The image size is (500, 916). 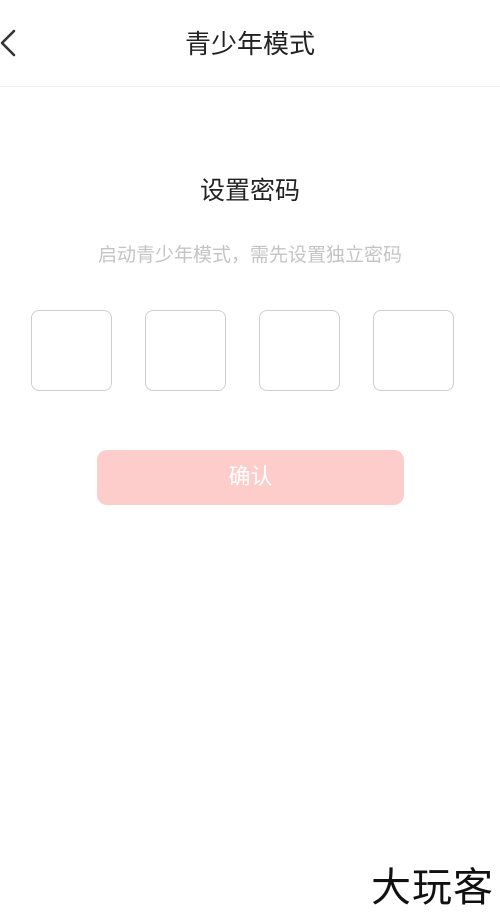 I want to click on page-title: 青少年模式, so click(x=249, y=45).